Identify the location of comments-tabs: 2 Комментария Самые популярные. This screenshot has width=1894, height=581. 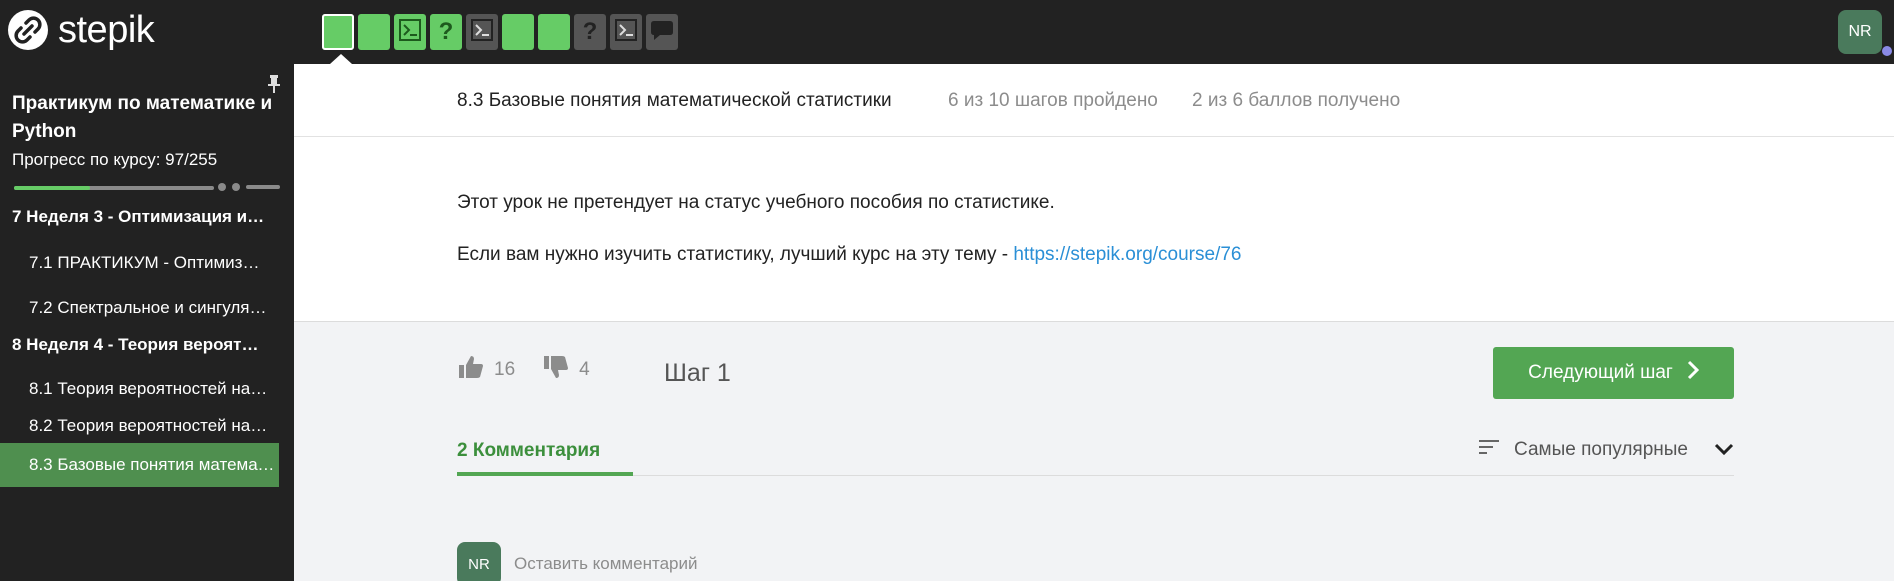
(1095, 456).